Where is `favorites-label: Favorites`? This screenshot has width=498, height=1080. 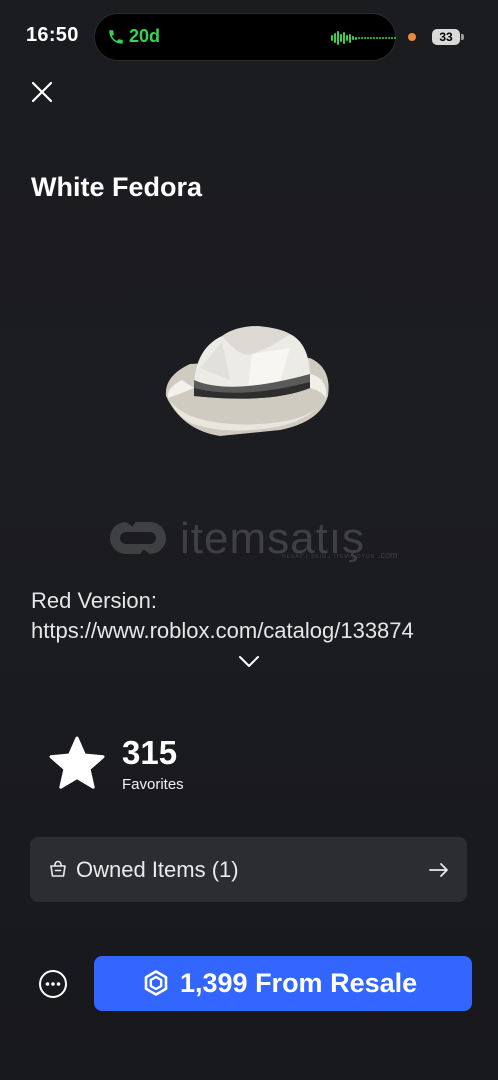
favorites-label: Favorites is located at coordinates (153, 784).